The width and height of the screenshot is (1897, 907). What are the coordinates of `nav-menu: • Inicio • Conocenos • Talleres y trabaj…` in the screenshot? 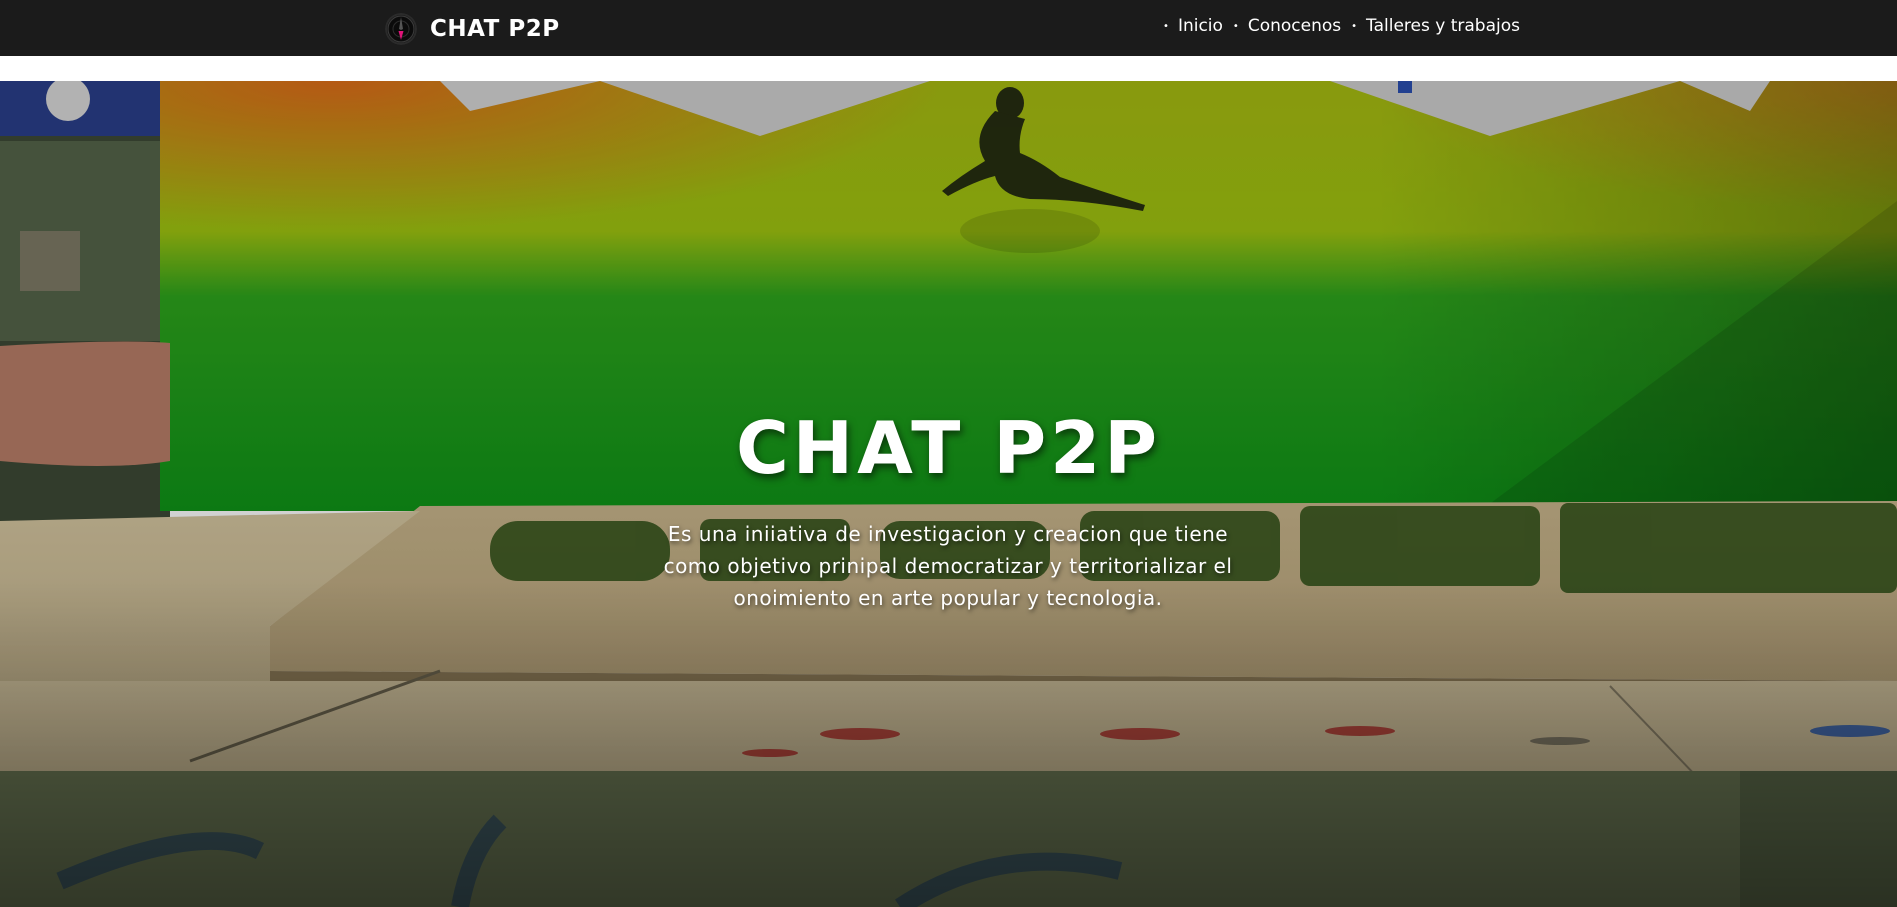 It's located at (1336, 26).